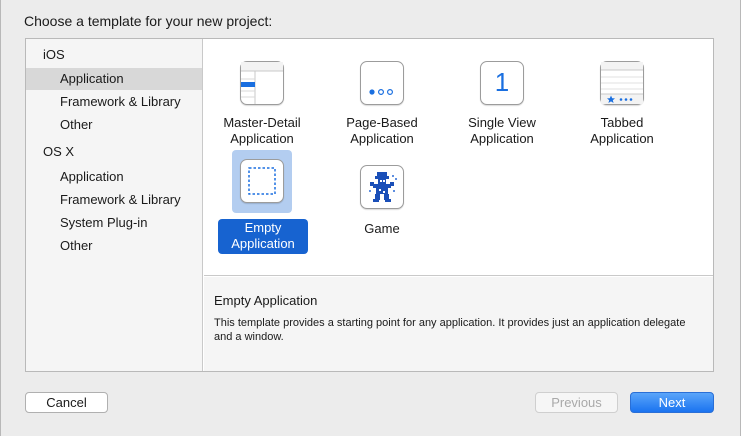 The image size is (741, 436). Describe the element at coordinates (114, 125) in the screenshot. I see `sidebar-item-ios-other: Other` at that location.